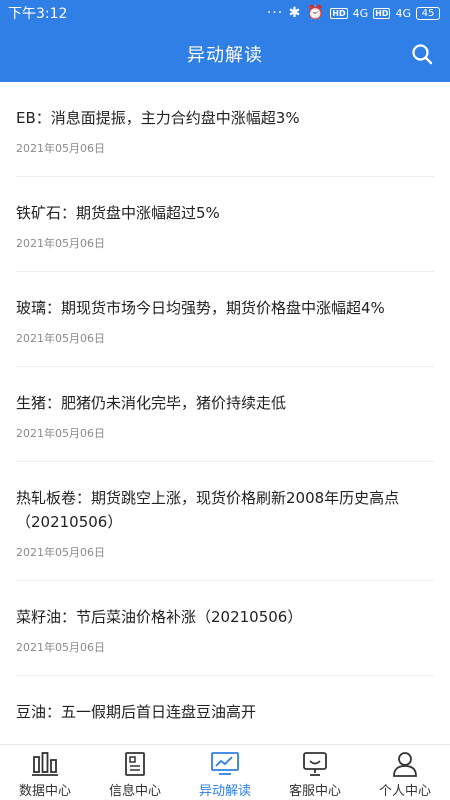 This screenshot has width=450, height=800. Describe the element at coordinates (151, 403) in the screenshot. I see `news-title: 生猪：肥猪仍未消化完毕，猪价持续走低` at that location.